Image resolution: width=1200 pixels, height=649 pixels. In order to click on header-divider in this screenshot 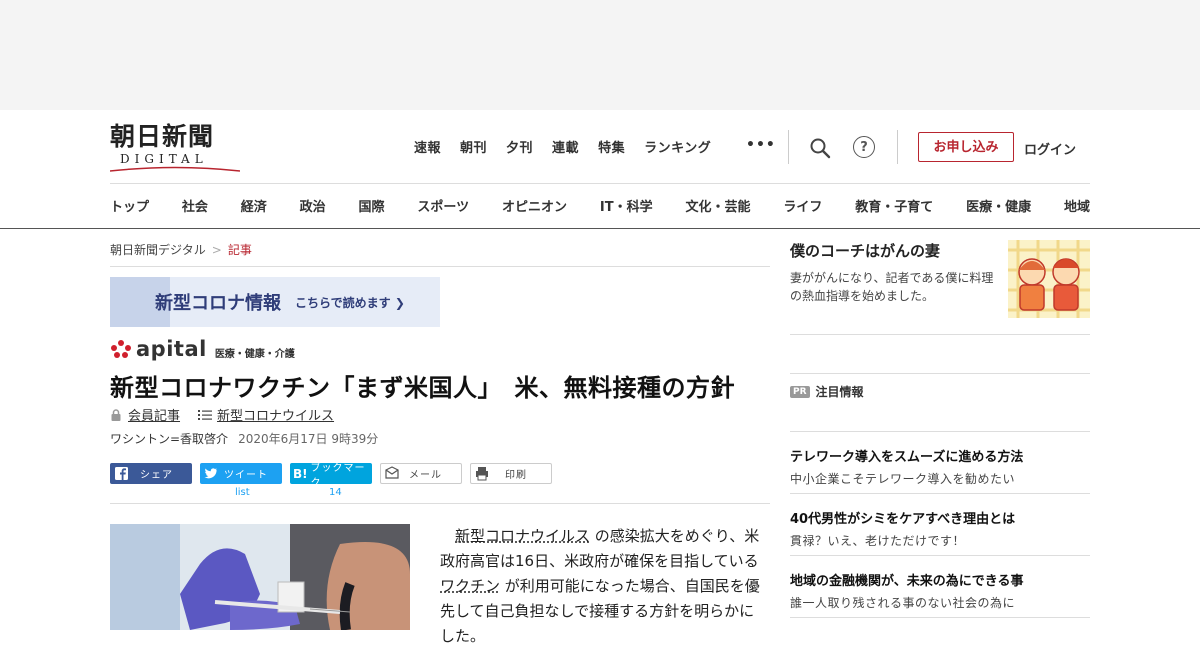, I will do `click(600, 183)`.